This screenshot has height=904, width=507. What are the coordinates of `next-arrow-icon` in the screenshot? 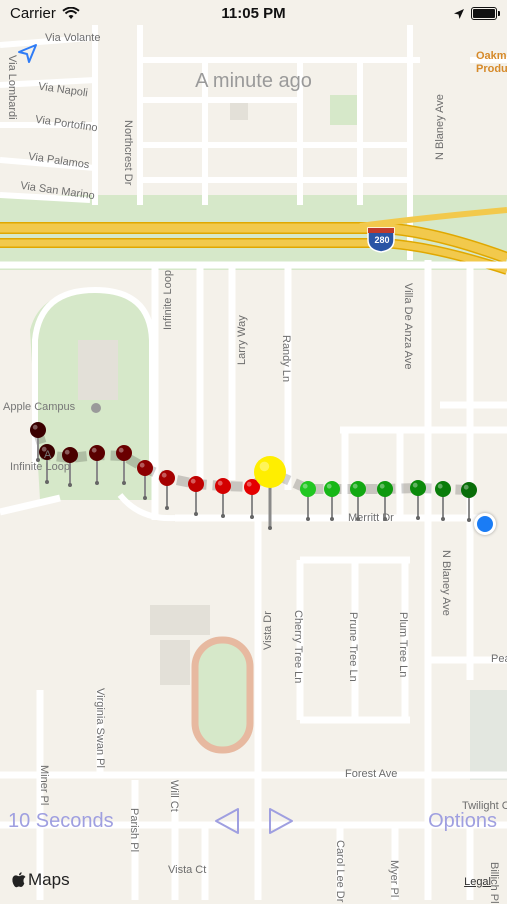 It's located at (281, 821).